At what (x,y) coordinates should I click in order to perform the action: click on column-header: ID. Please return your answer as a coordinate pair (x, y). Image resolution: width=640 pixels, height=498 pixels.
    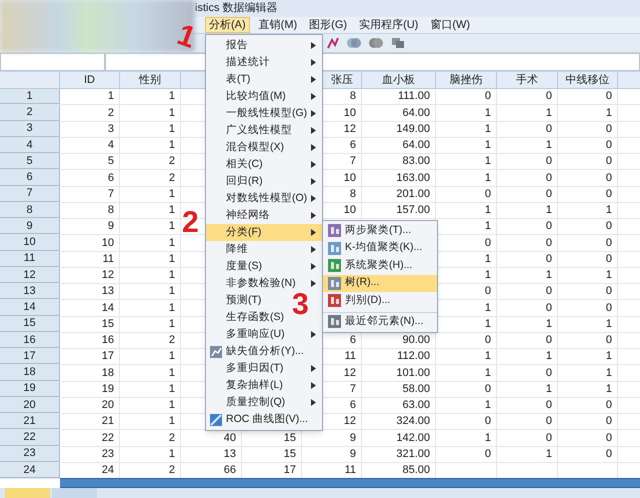
    Looking at the image, I should click on (90, 80).